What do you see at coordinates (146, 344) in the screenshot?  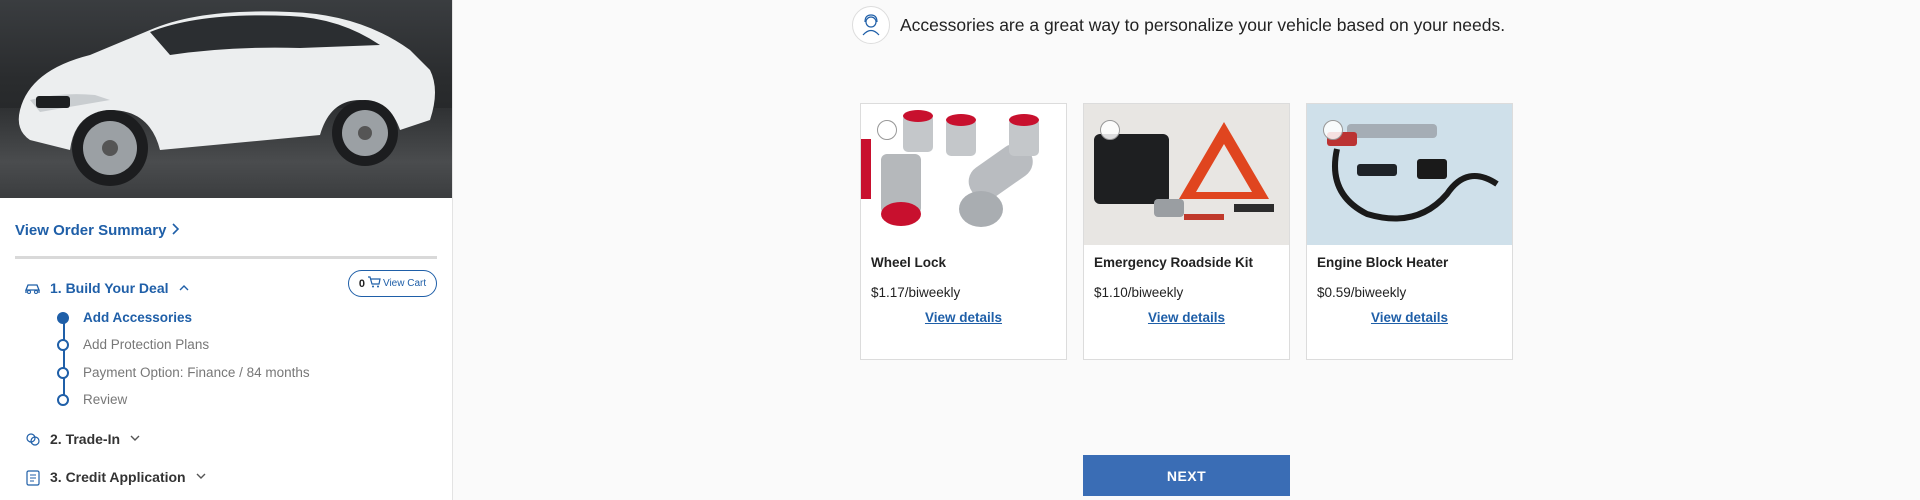 I see `substep-label: Add Protection Plans` at bounding box center [146, 344].